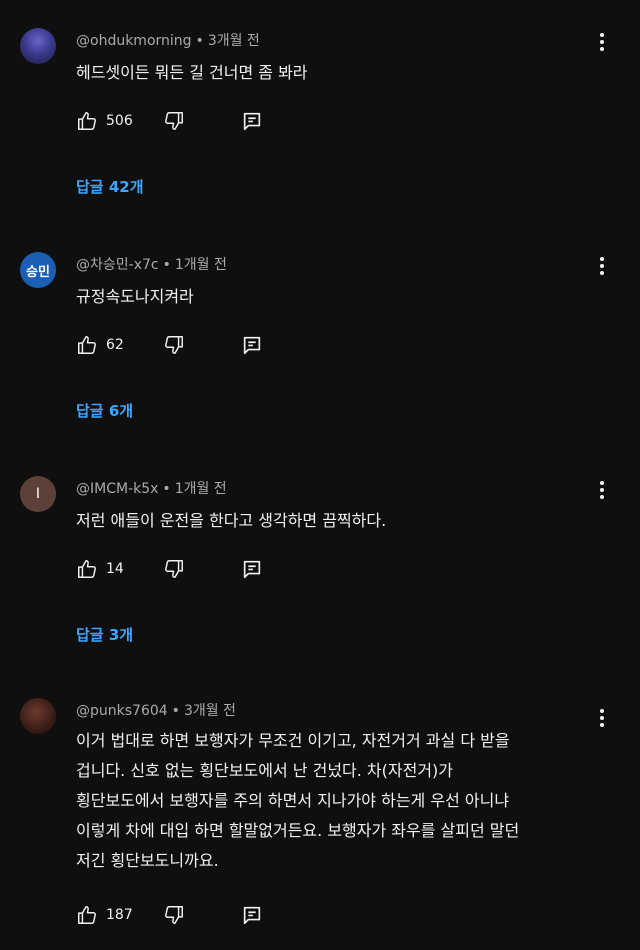 The image size is (640, 950). What do you see at coordinates (119, 121) in the screenshot?
I see `like-count: 506` at bounding box center [119, 121].